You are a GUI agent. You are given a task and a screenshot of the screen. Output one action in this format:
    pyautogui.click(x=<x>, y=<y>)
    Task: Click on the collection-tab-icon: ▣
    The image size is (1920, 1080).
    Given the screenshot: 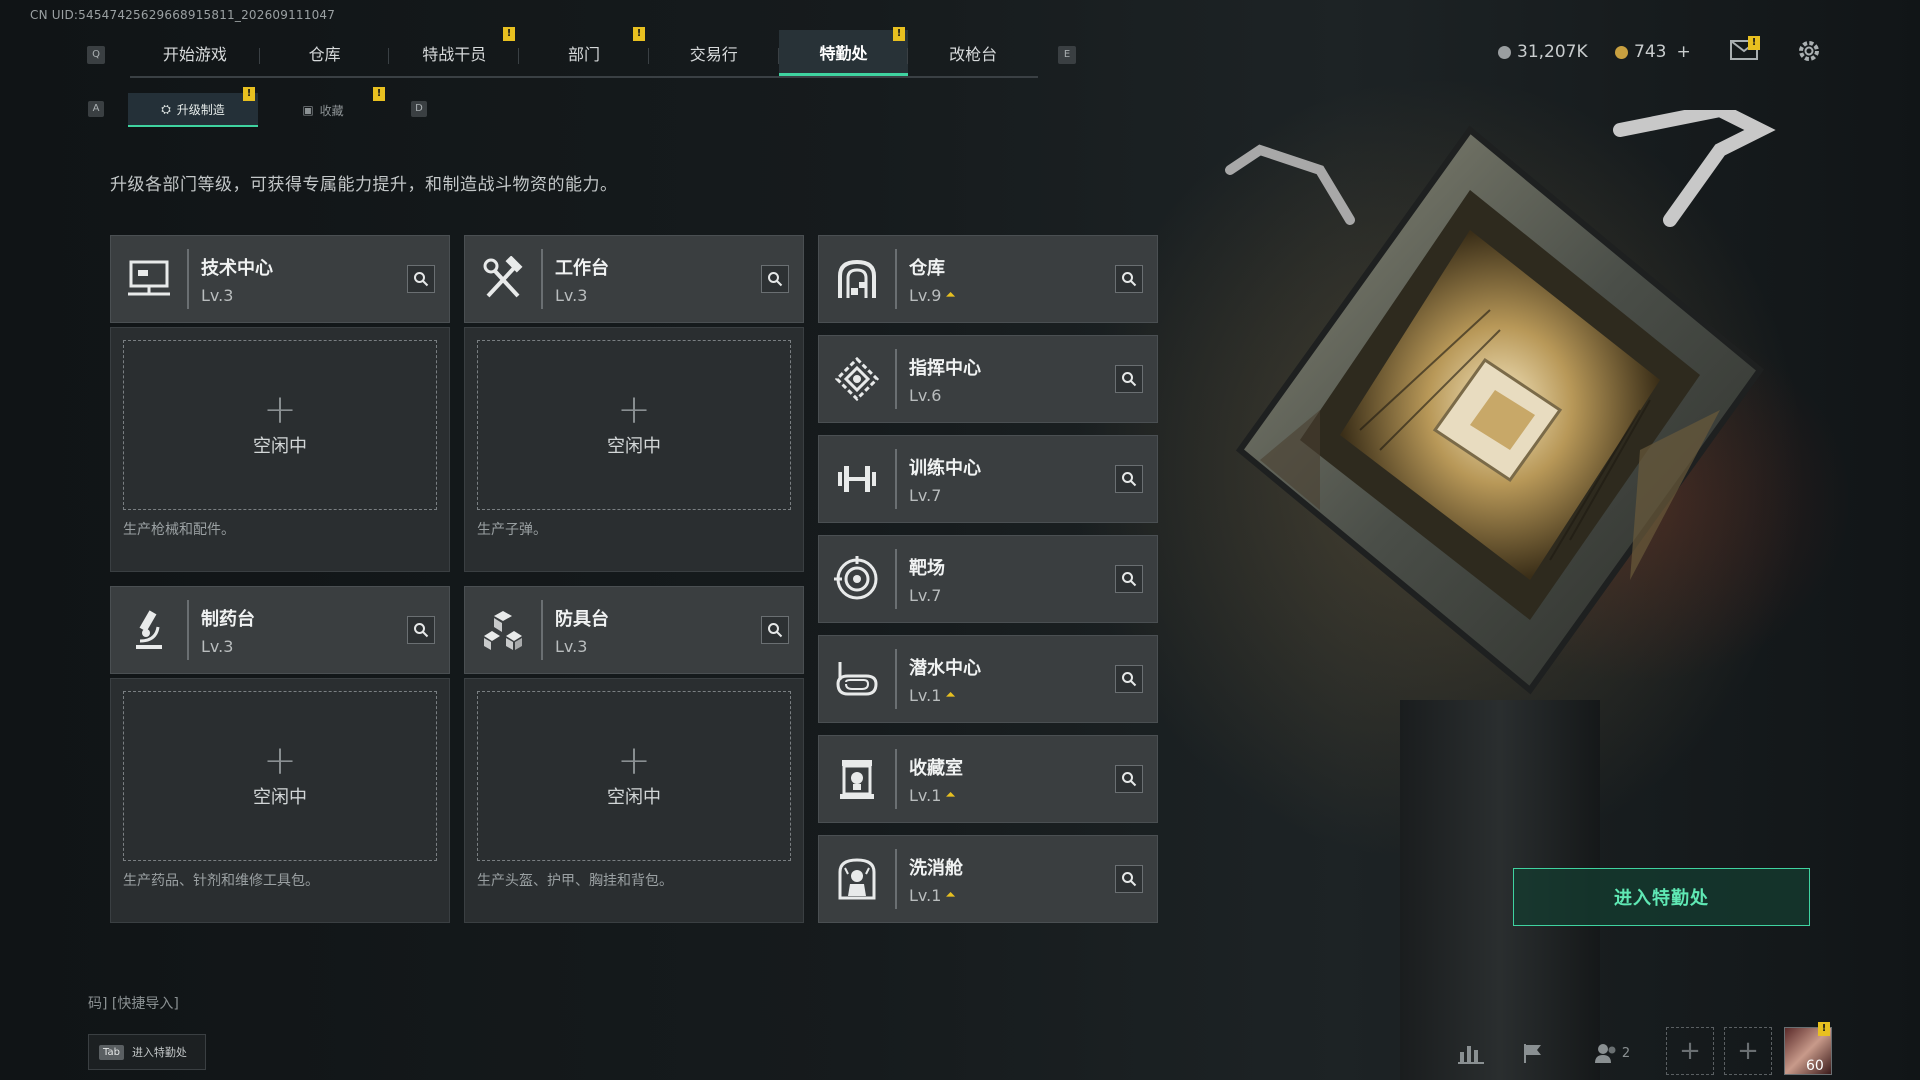 What is the action you would take?
    pyautogui.click(x=308, y=110)
    